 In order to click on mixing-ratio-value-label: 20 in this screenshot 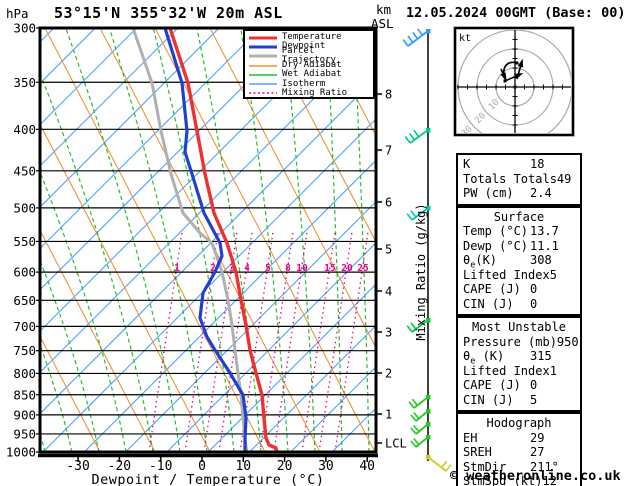, I will do `click(347, 268)`.